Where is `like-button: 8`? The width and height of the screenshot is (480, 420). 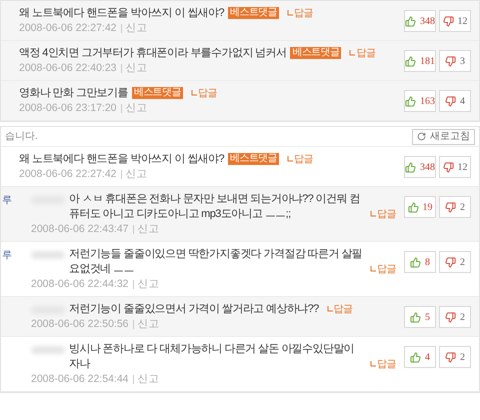
like-button: 8 is located at coordinates (420, 262).